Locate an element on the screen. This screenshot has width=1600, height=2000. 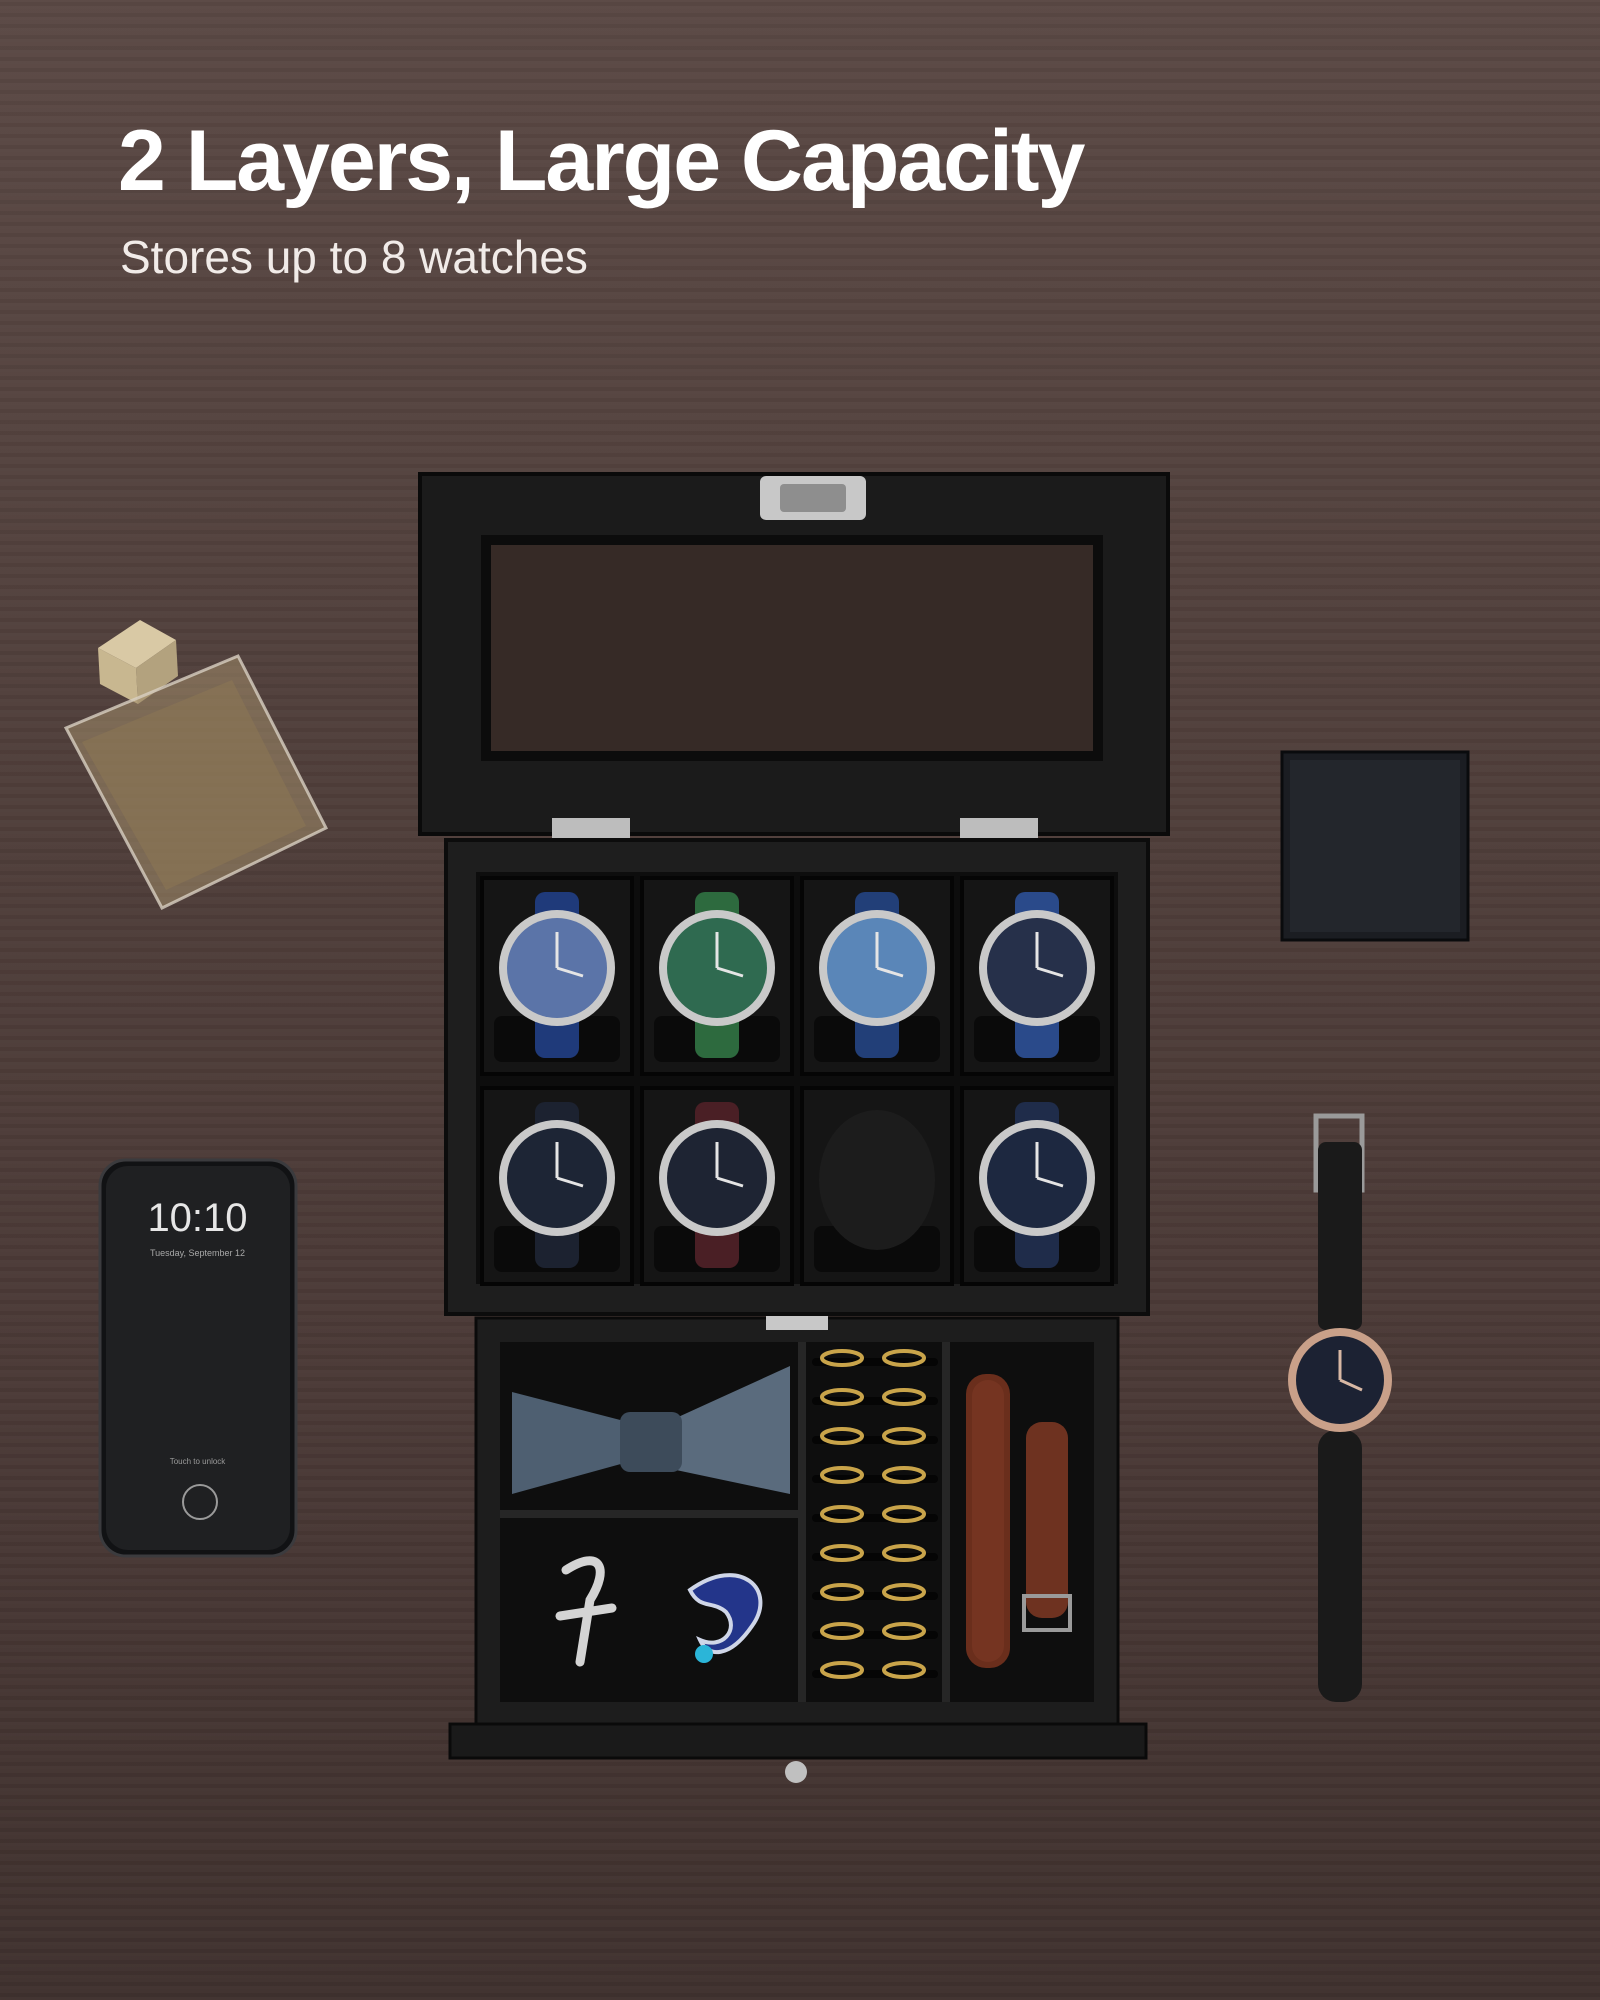
phone-date: Tuesday, September 12 is located at coordinates (197, 1253).